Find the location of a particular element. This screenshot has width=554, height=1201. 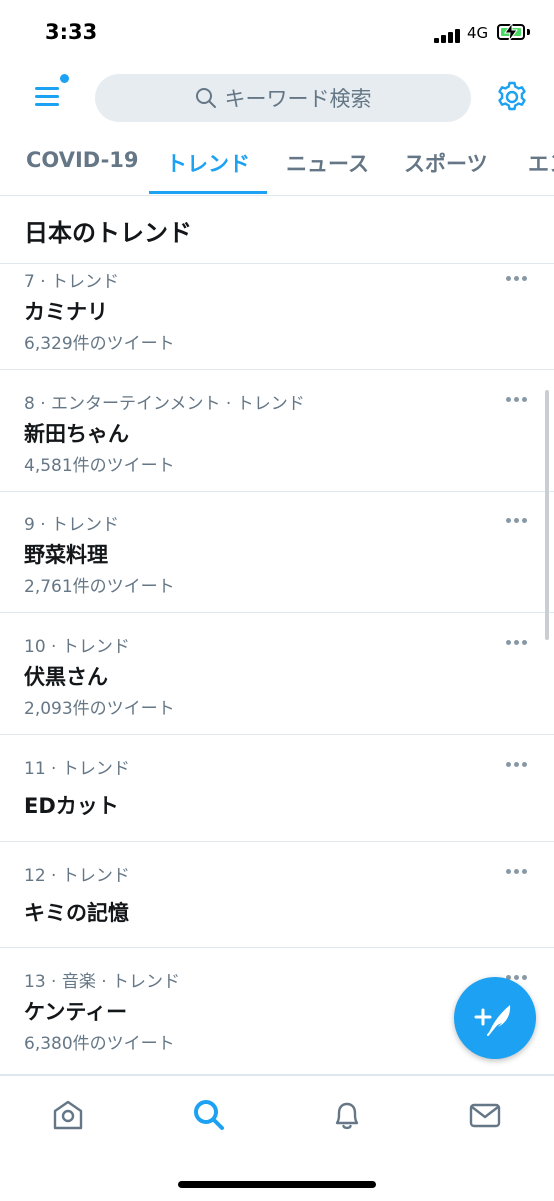

active-tab-indicator is located at coordinates (208, 192).